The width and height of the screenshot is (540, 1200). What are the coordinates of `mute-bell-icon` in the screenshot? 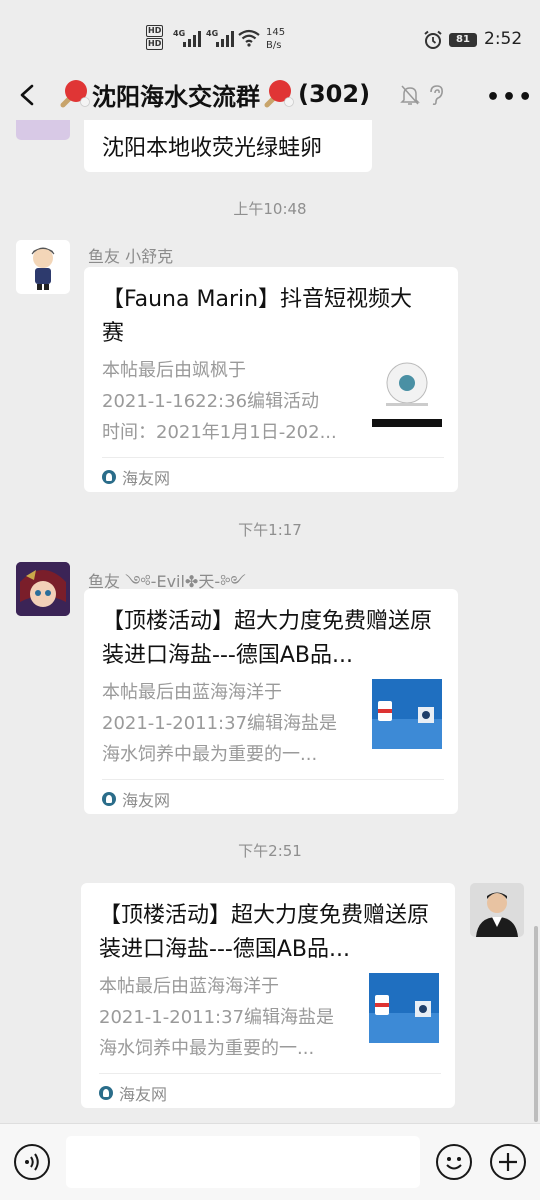 It's located at (410, 95).